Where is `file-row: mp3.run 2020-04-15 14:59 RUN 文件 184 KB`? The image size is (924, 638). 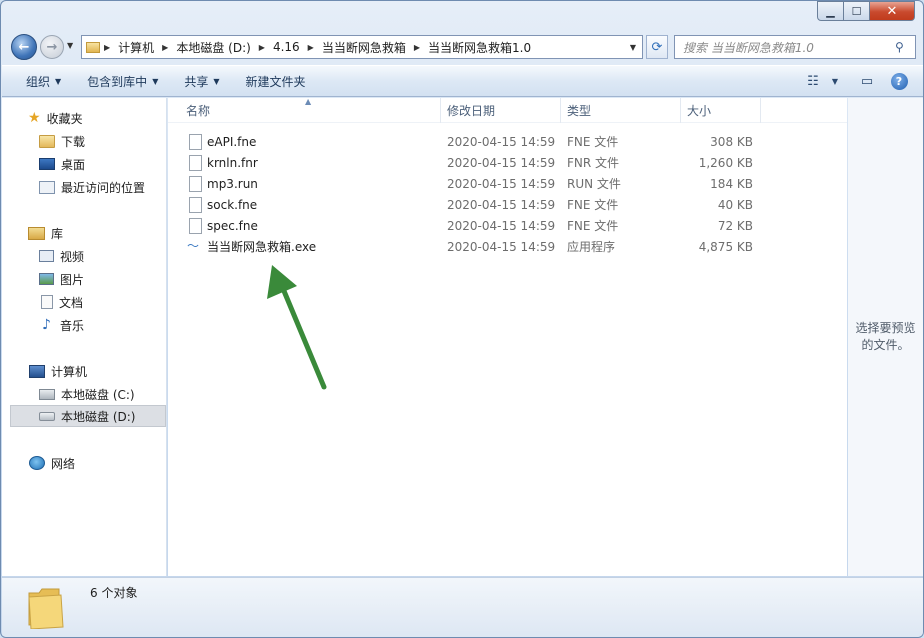 file-row: mp3.run 2020-04-15 14:59 RUN 文件 184 KB is located at coordinates (478, 183).